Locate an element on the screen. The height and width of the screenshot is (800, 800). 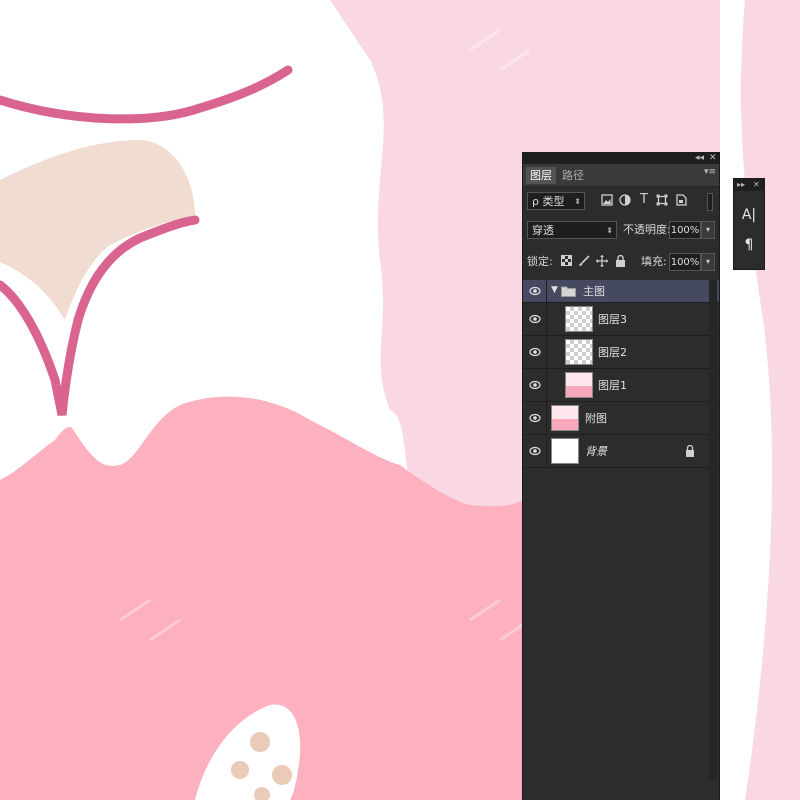
layer-row: 图层1 is located at coordinates (621, 385).